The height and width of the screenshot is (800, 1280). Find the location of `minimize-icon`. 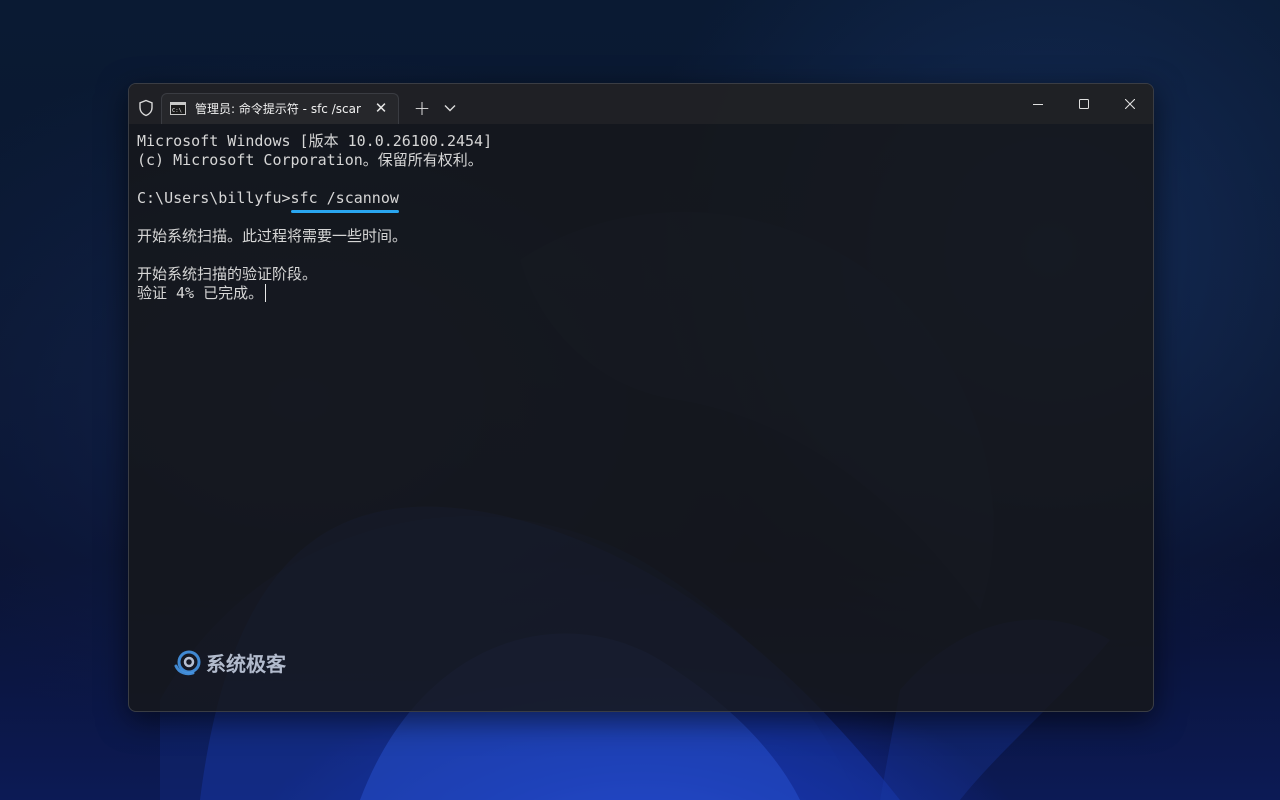

minimize-icon is located at coordinates (1038, 104).